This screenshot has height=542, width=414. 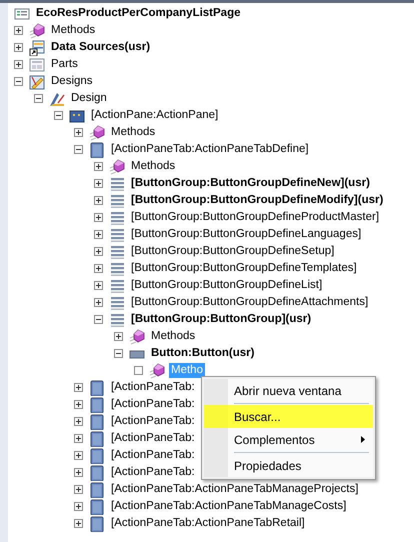 What do you see at coordinates (138, 13) in the screenshot?
I see `tree-item: EcoResProductPerCompanyListPage` at bounding box center [138, 13].